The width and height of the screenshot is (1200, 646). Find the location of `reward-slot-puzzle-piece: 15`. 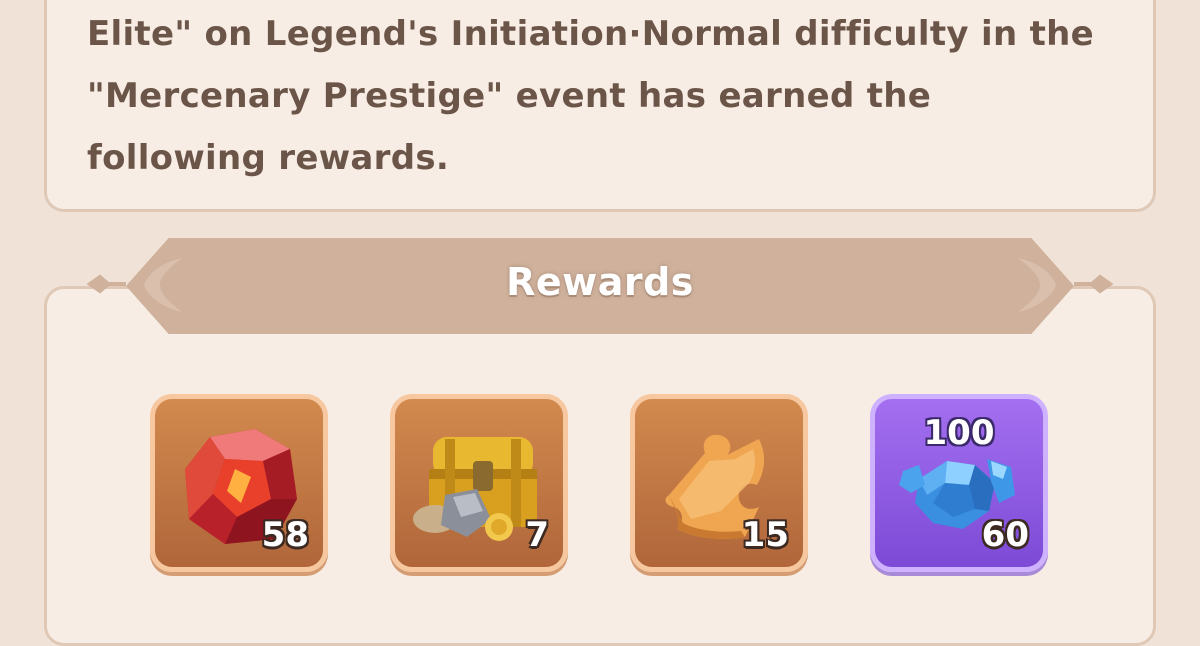

reward-slot-puzzle-piece: 15 is located at coordinates (719, 483).